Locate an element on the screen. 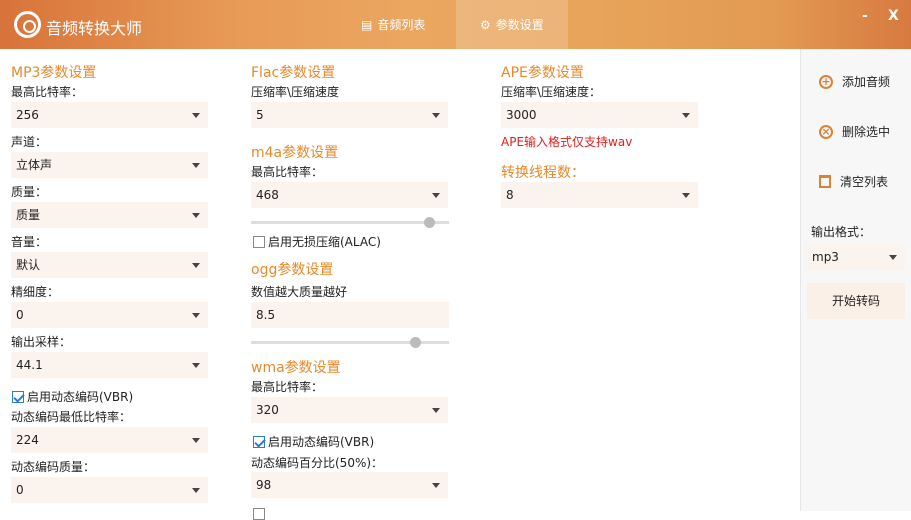  wma-vbr-checkbox: 启用动态编码(VBR) is located at coordinates (313, 441).